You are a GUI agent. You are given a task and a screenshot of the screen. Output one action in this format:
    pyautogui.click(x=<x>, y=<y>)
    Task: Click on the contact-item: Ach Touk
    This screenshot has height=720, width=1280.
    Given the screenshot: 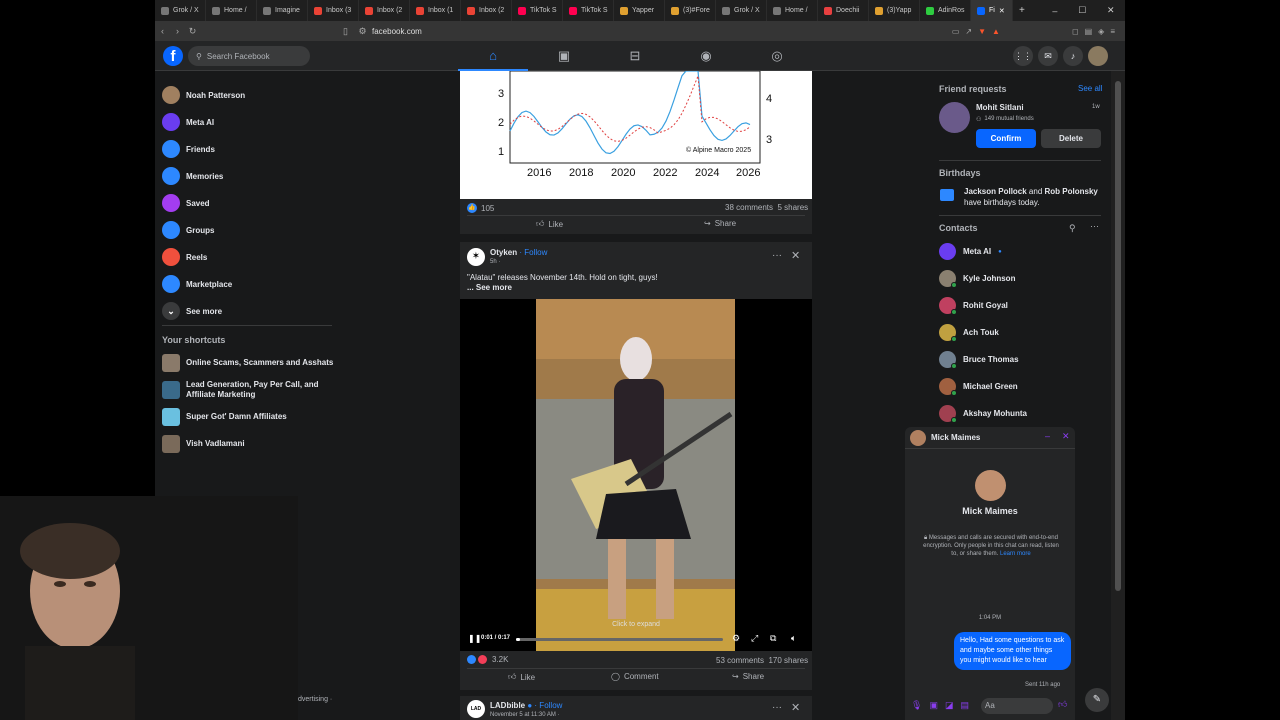 What is the action you would take?
    pyautogui.click(x=969, y=333)
    